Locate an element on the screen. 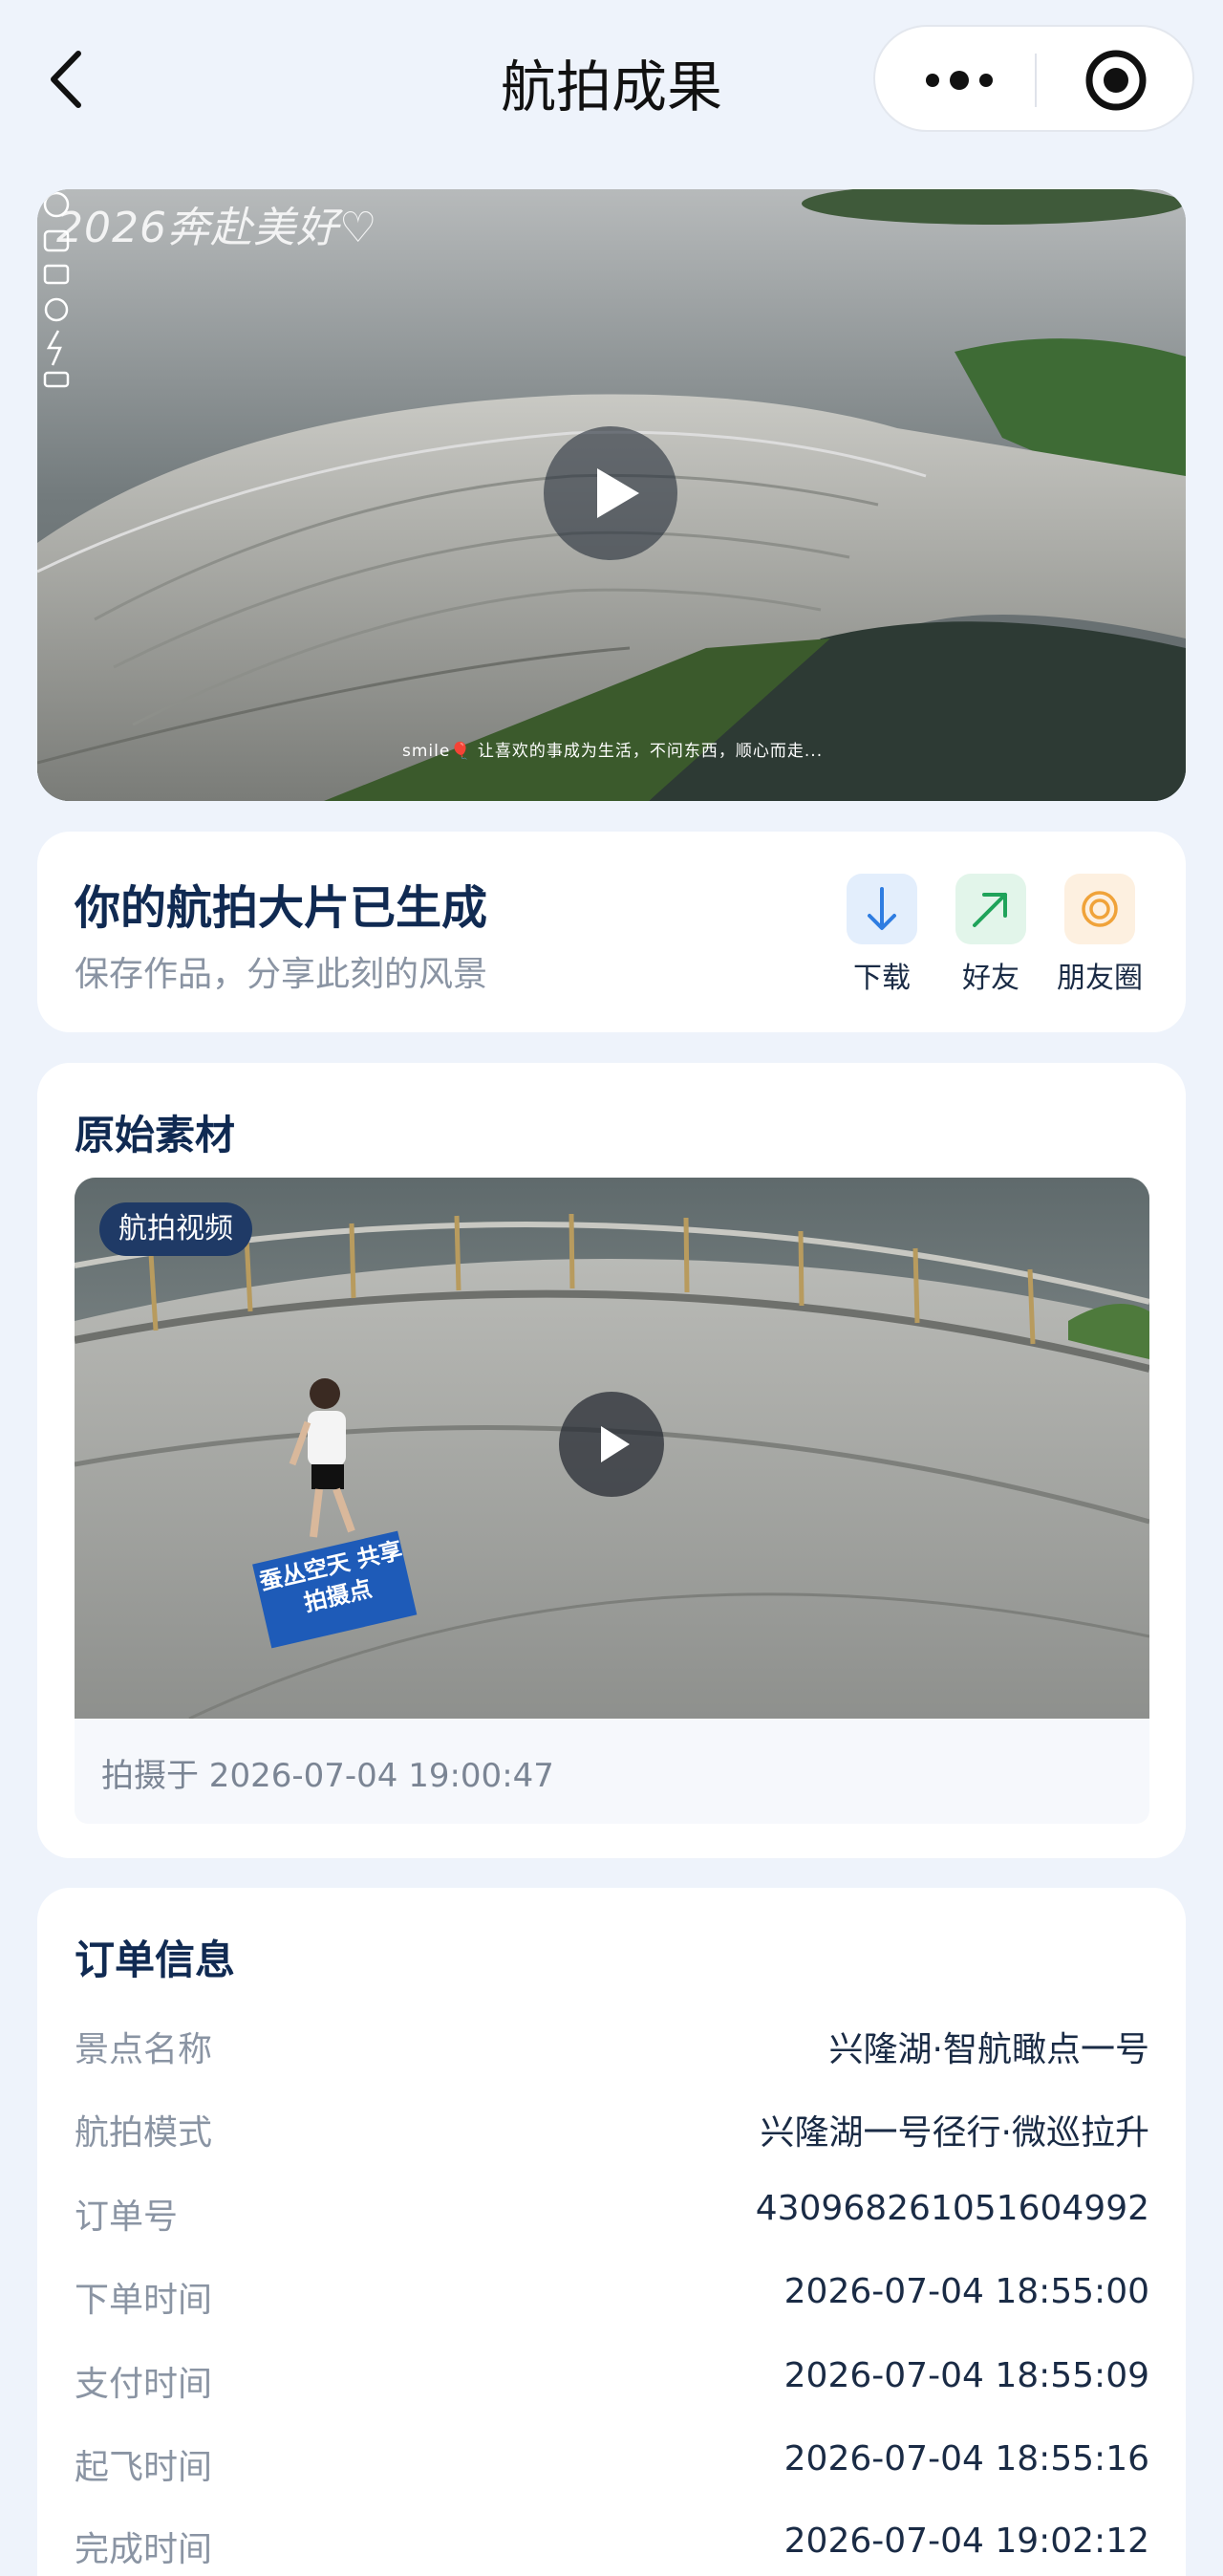 Image resolution: width=1223 pixels, height=2576 pixels. order-row-key: 订单号 is located at coordinates (127, 2217).